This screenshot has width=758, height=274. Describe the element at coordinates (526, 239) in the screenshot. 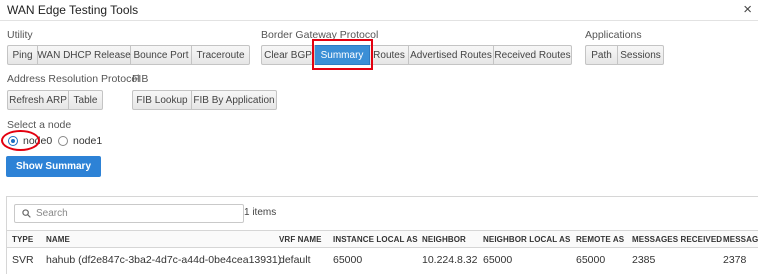

I see `column-header-neighbor-local-as: NEIGHBOR LOCAL AS` at that location.